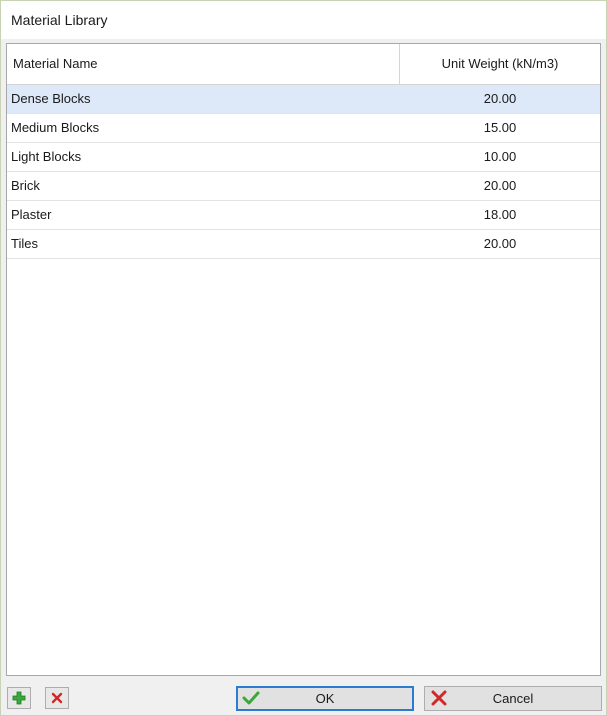  Describe the element at coordinates (203, 99) in the screenshot. I see `material-name-cell: Dense Blocks` at that location.